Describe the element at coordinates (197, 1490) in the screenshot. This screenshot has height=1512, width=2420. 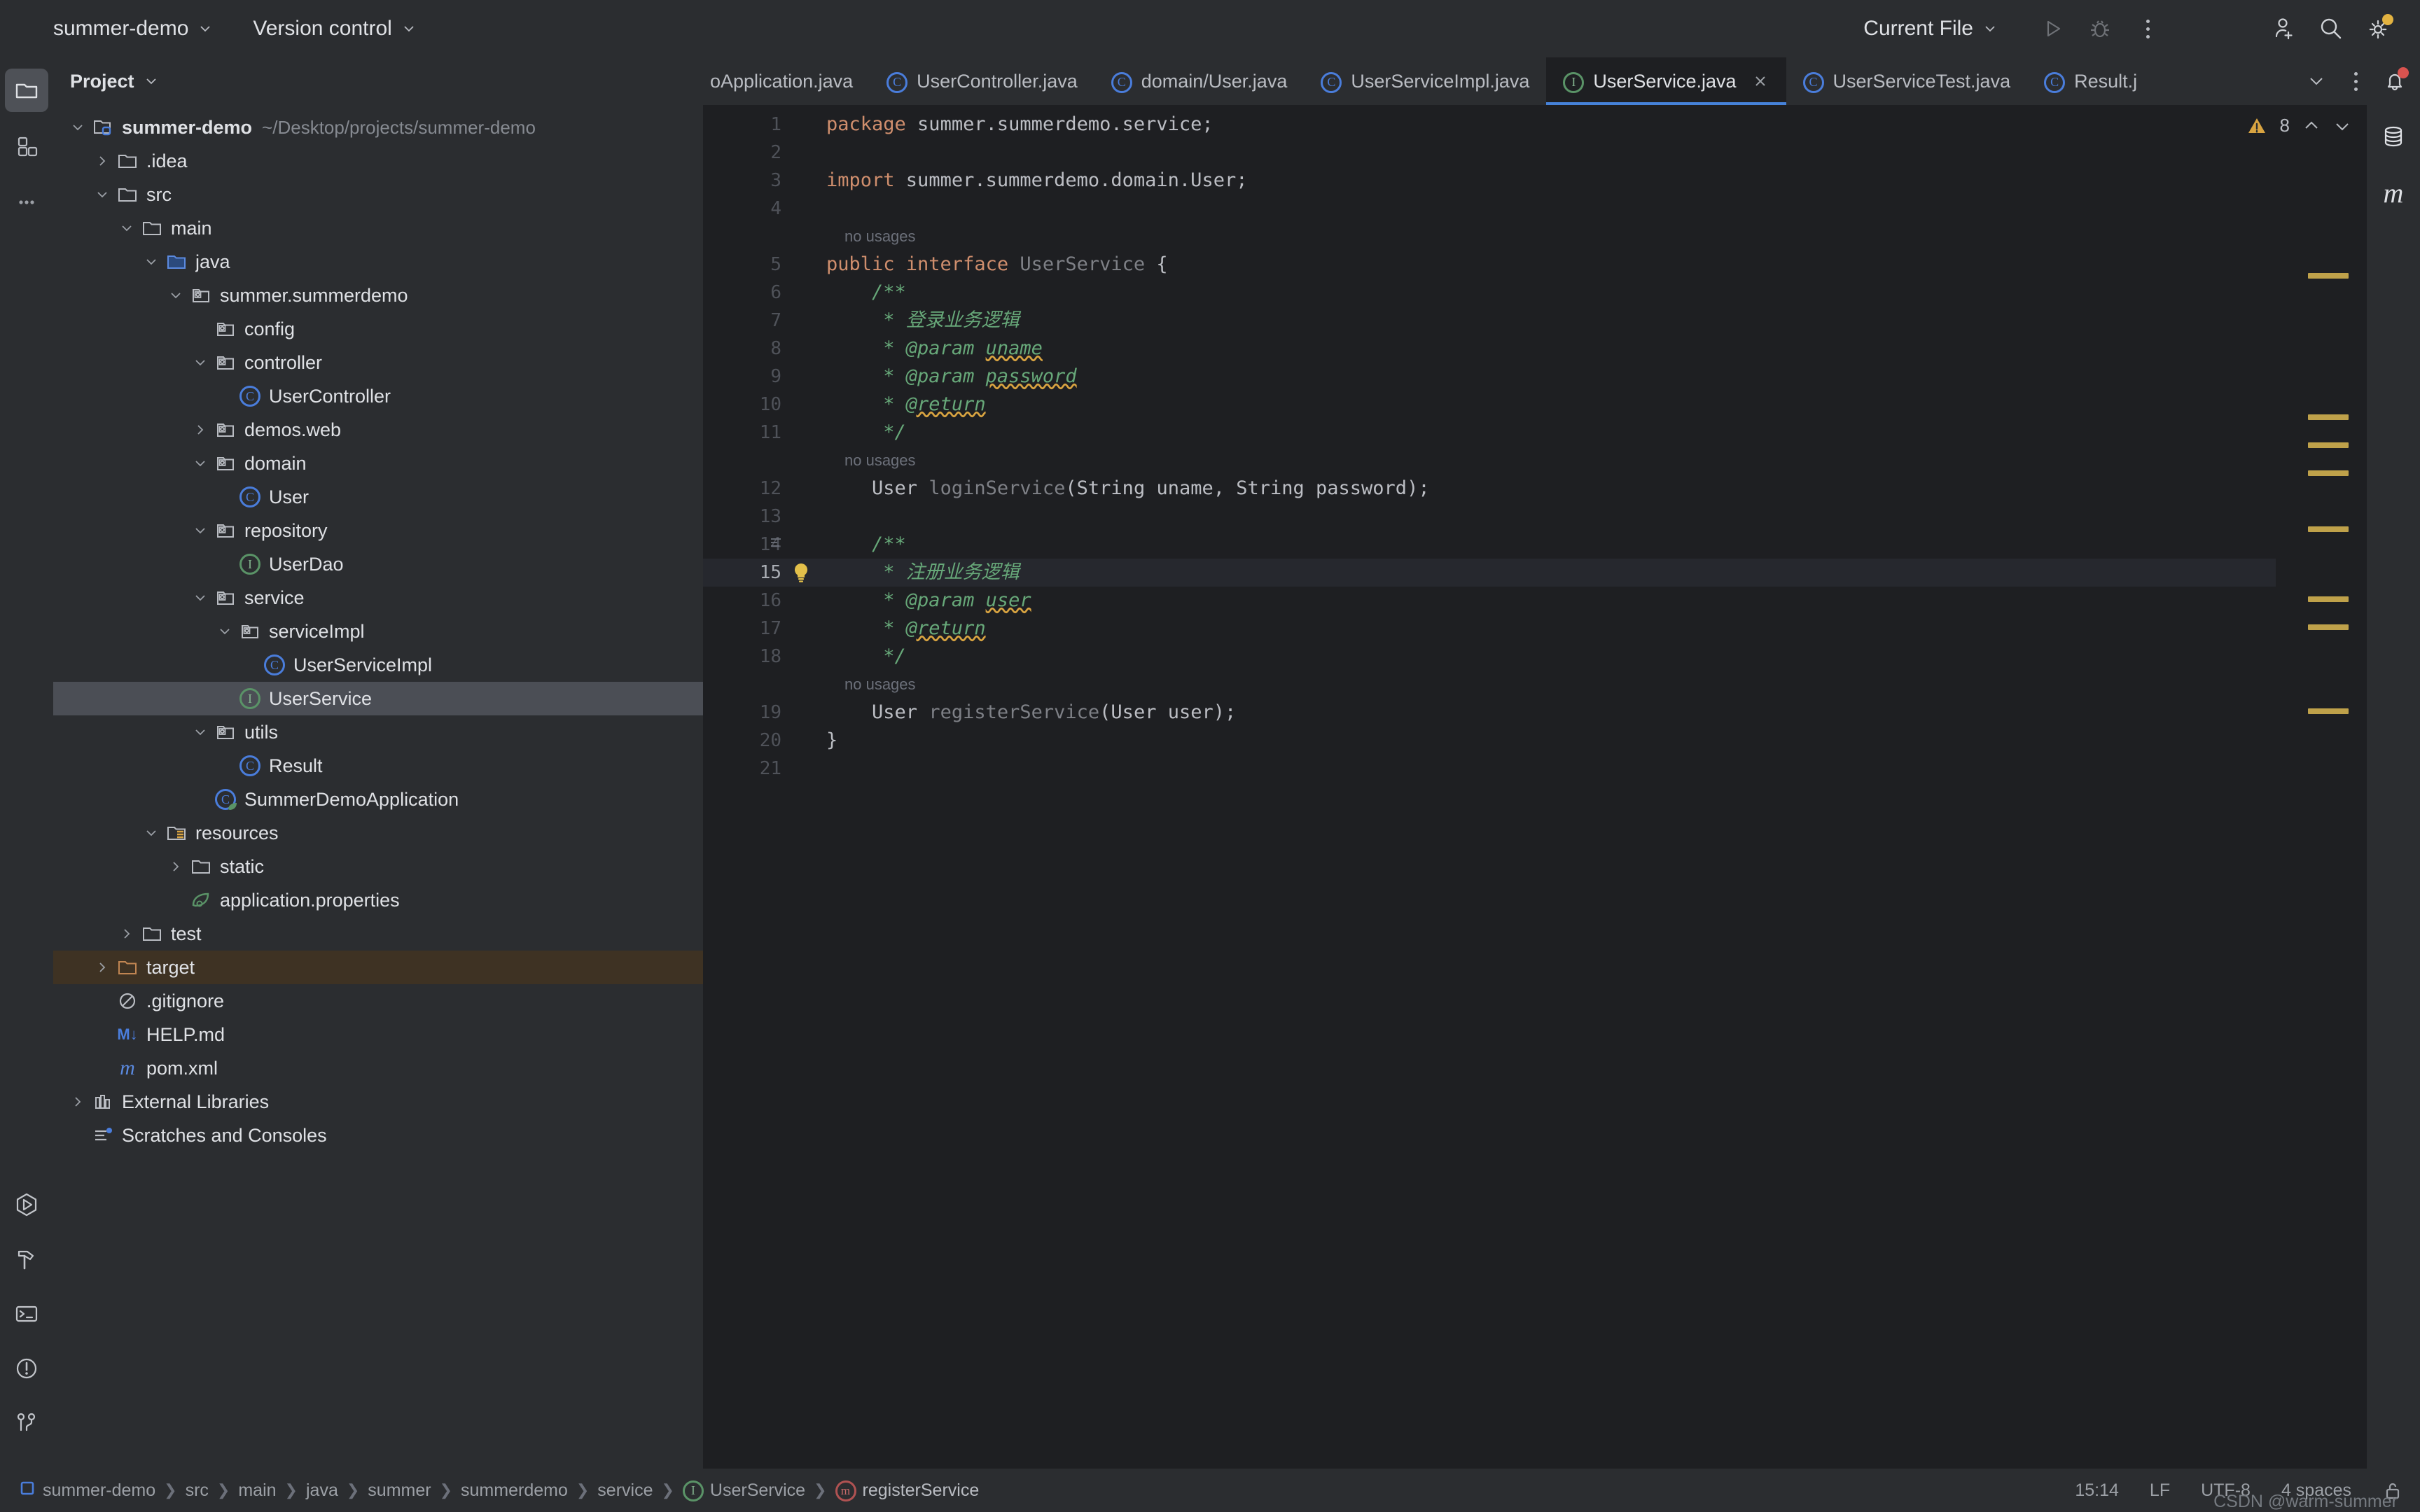
I see `breadcrumb-item: src` at that location.